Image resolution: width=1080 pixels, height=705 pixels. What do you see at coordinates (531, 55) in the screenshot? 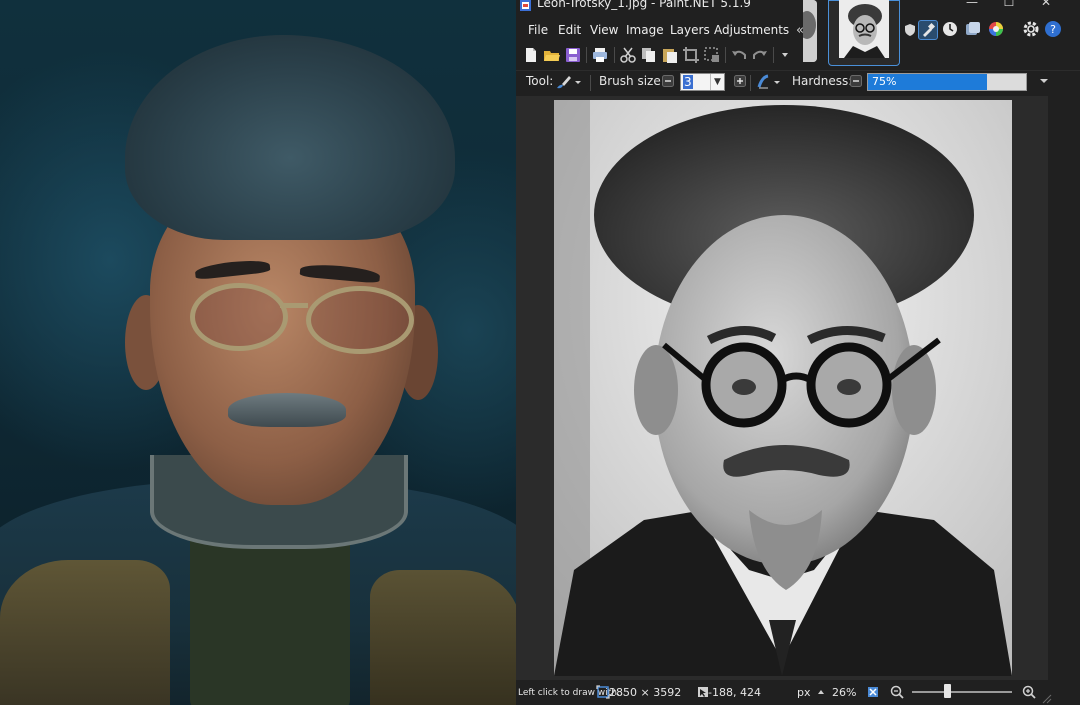
I see `new-file-icon` at bounding box center [531, 55].